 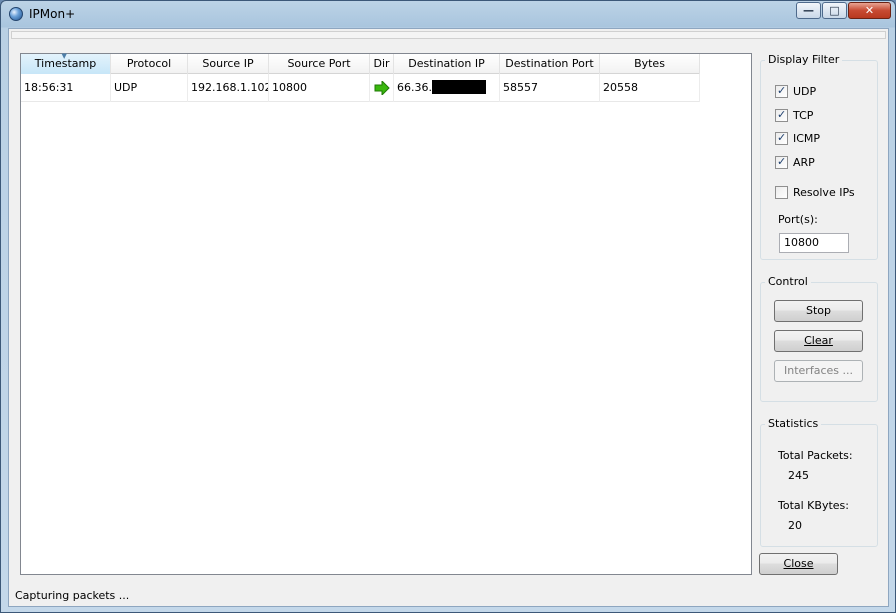 What do you see at coordinates (798, 219) in the screenshot?
I see `ports-label: Port(s):` at bounding box center [798, 219].